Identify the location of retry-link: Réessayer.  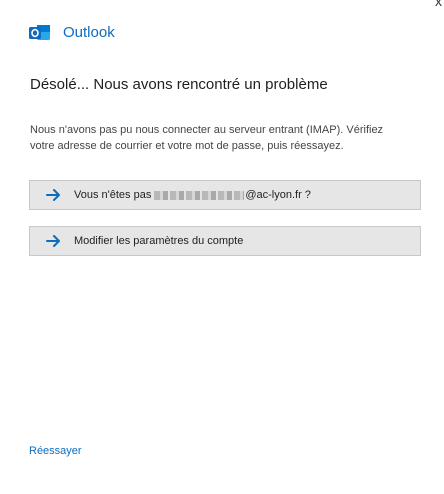
(55, 451).